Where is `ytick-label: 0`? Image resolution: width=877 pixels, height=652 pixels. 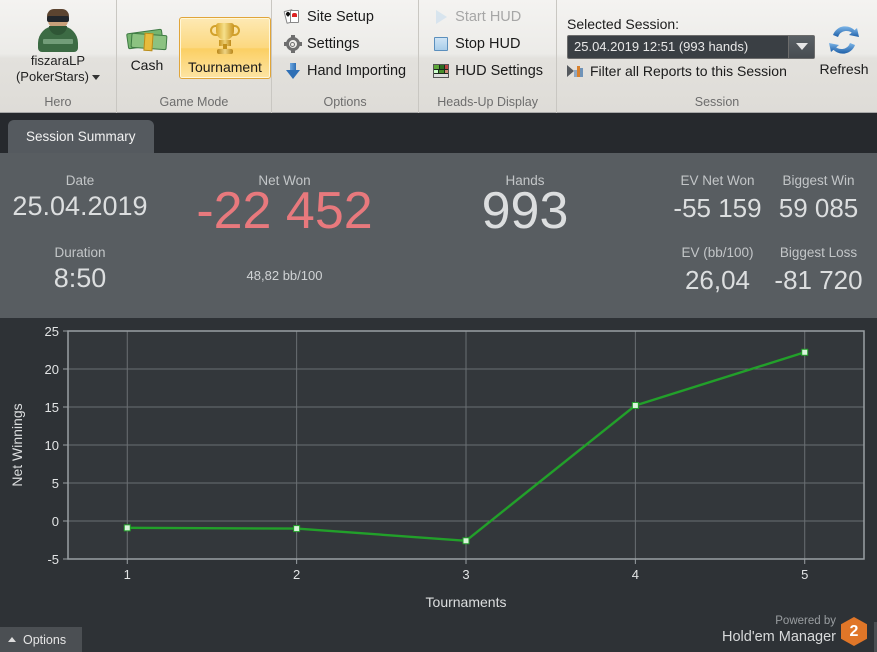 ytick-label: 0 is located at coordinates (55, 521).